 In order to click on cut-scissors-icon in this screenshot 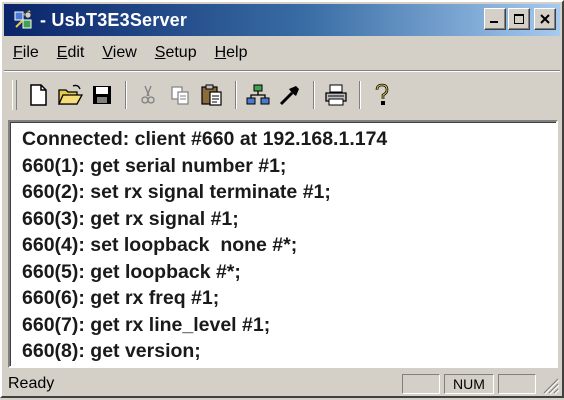, I will do `click(148, 94)`.